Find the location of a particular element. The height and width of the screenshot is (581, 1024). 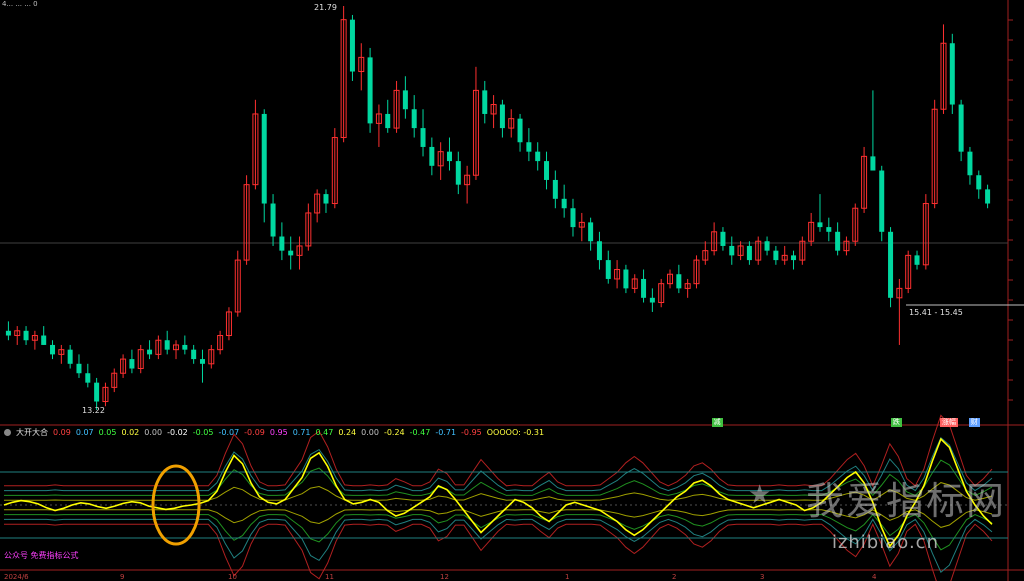

indicator-value: -0.47 is located at coordinates (420, 432).